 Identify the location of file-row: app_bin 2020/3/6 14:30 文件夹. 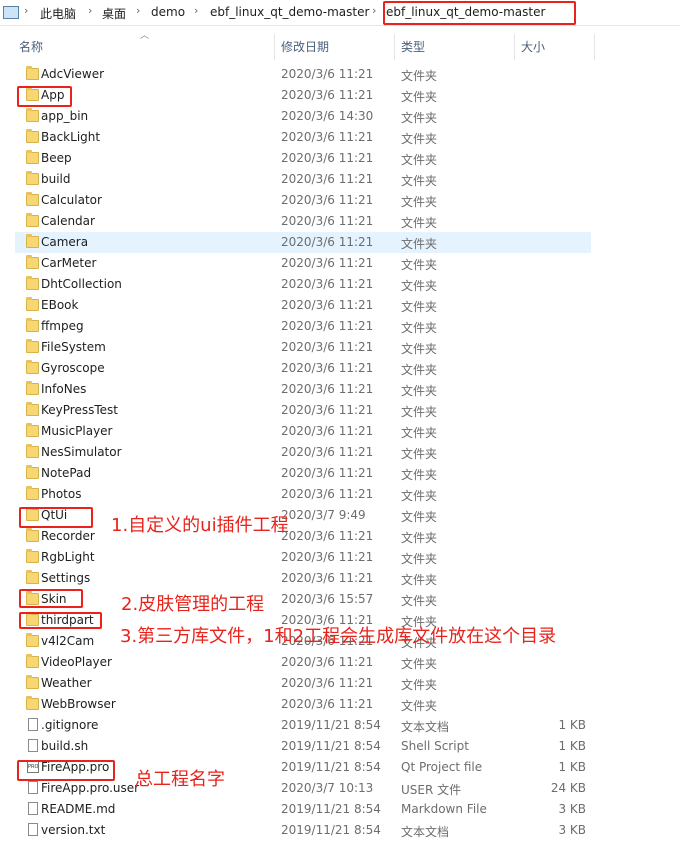
(303, 116).